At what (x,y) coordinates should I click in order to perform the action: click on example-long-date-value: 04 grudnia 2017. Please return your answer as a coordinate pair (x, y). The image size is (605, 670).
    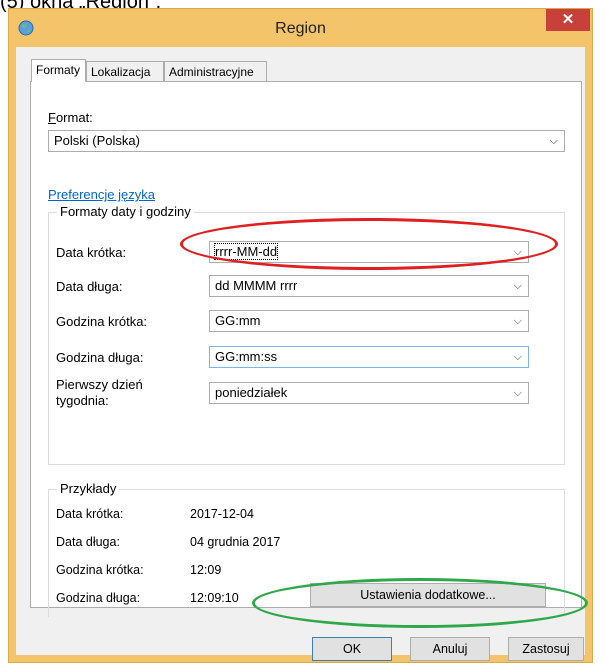
    Looking at the image, I should click on (235, 542).